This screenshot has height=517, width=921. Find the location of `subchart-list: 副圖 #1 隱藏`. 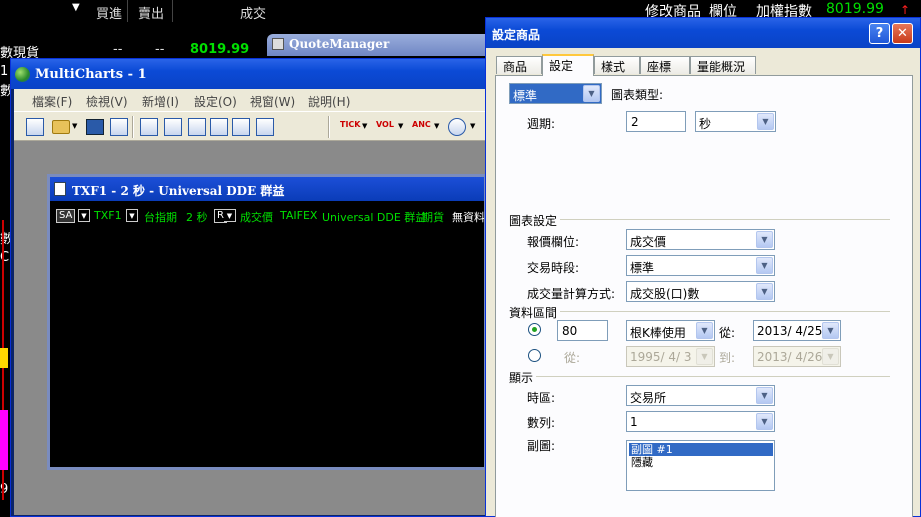

subchart-list: 副圖 #1 隱藏 is located at coordinates (700, 465).